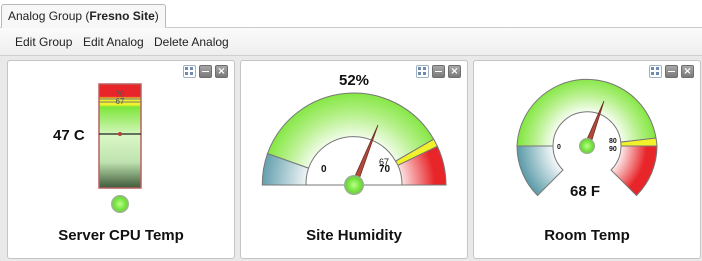 This screenshot has height=261, width=702. Describe the element at coordinates (385, 169) in the screenshot. I see `scale-high-label: 70` at that location.